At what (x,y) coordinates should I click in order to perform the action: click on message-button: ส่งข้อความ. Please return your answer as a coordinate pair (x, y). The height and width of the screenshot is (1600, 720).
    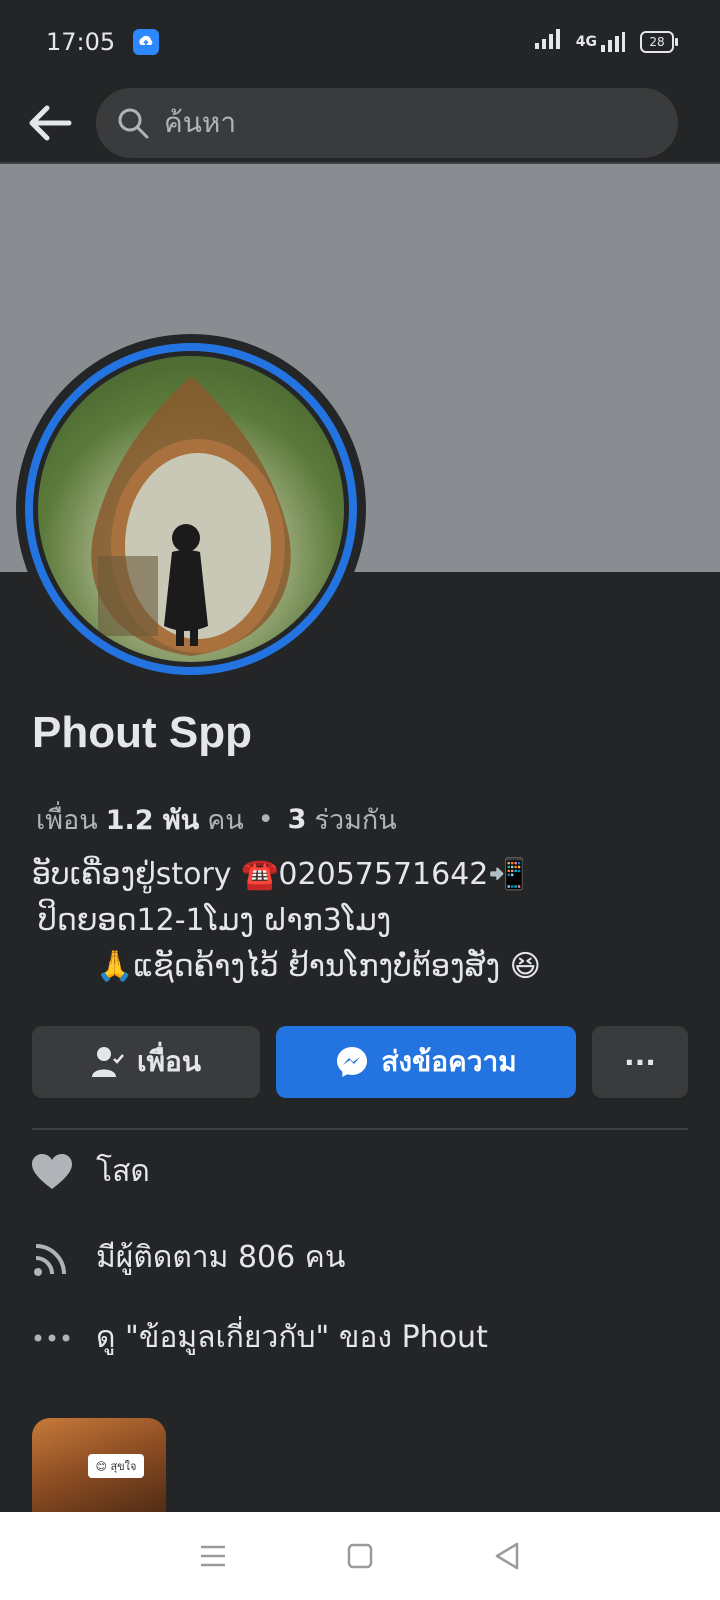
    Looking at the image, I should click on (426, 1062).